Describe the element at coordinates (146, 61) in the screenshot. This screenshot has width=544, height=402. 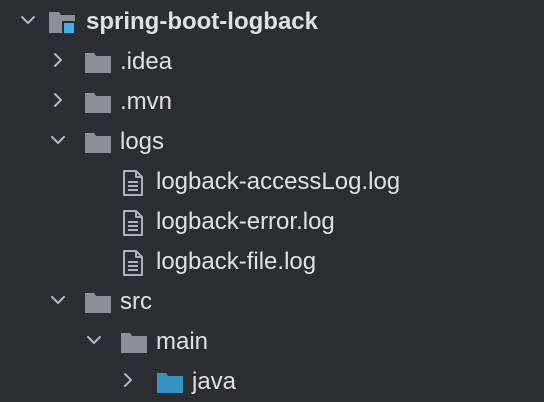
I see `tree-label: .idea` at that location.